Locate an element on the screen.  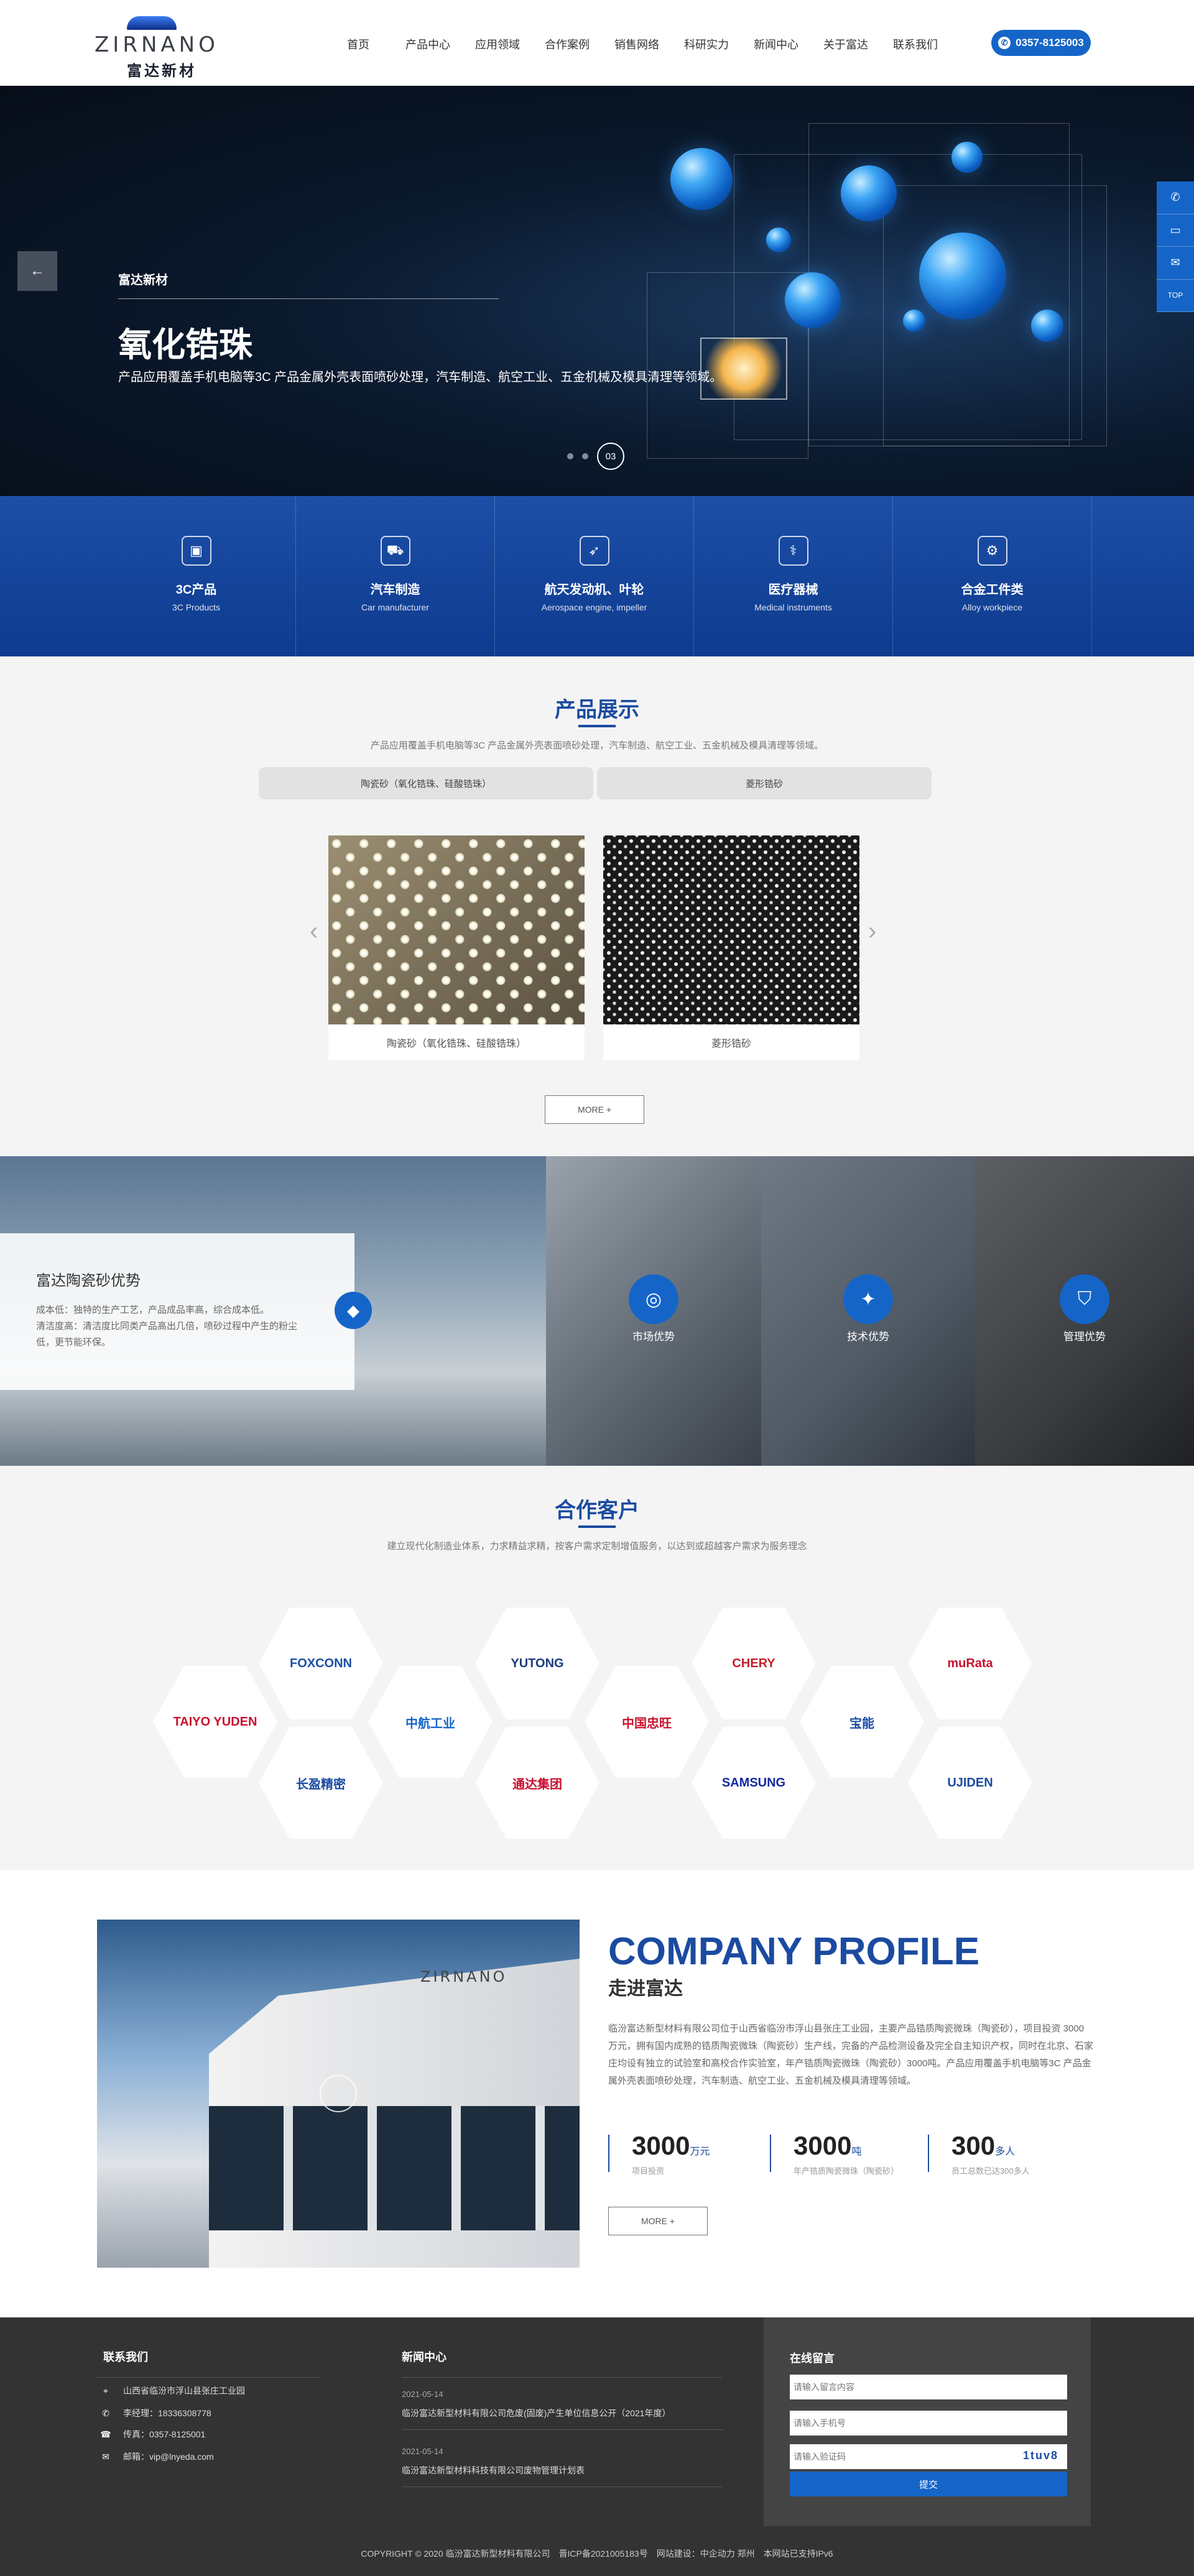
top-label: TOP is located at coordinates (1175, 295).